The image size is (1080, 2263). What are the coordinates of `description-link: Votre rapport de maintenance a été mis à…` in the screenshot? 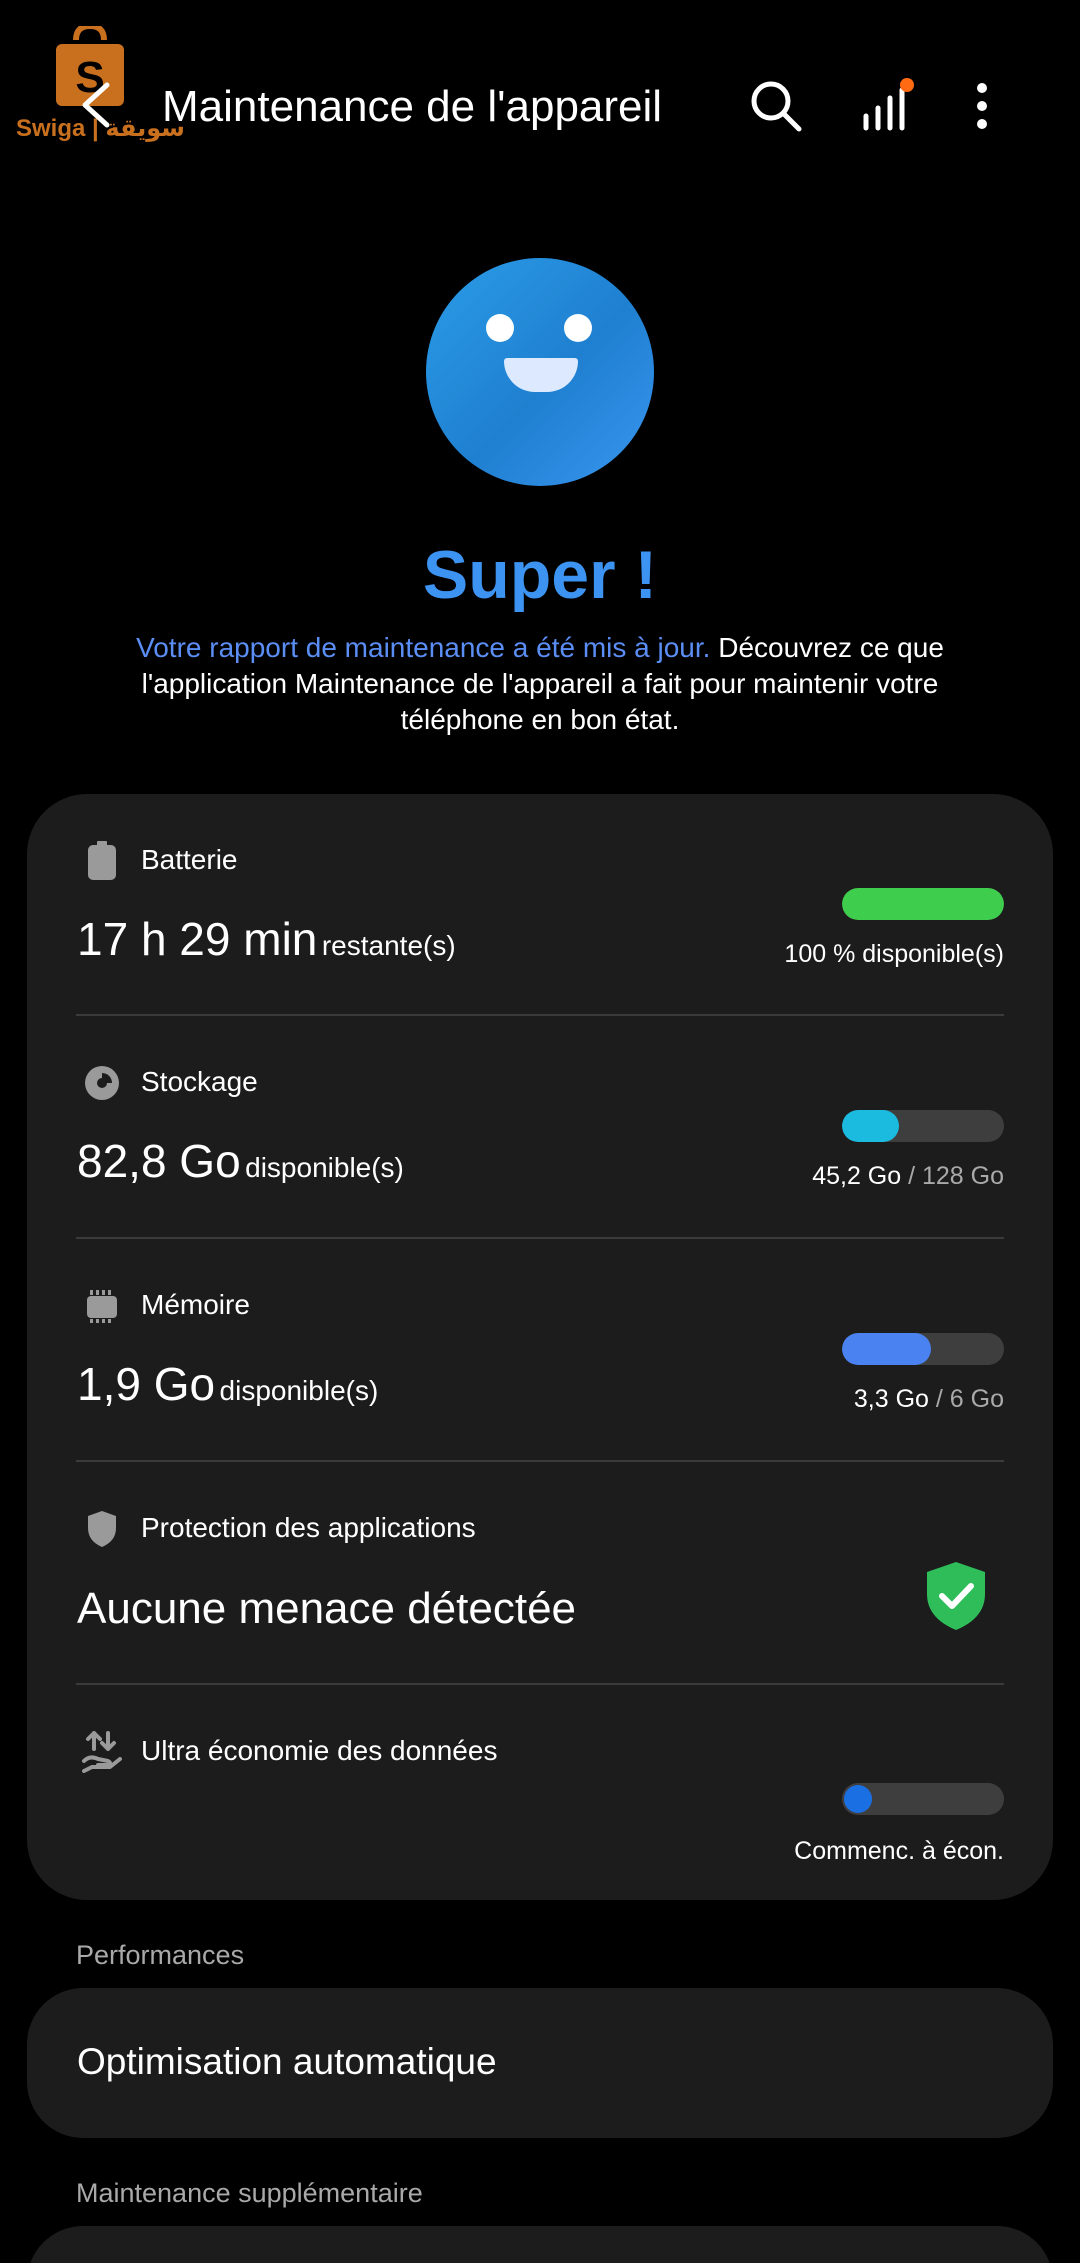 It's located at (423, 647).